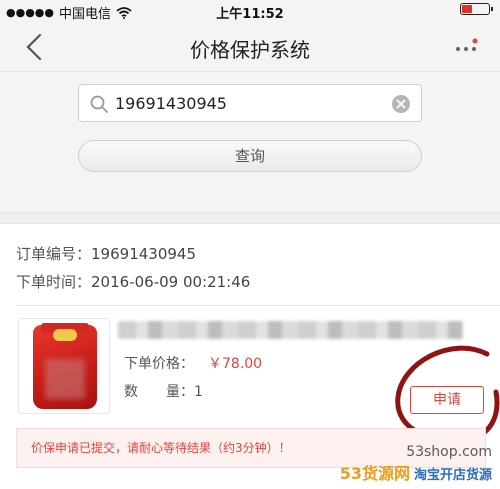 The image size is (500, 489). I want to click on watermark-brand: 53货源网, so click(374, 473).